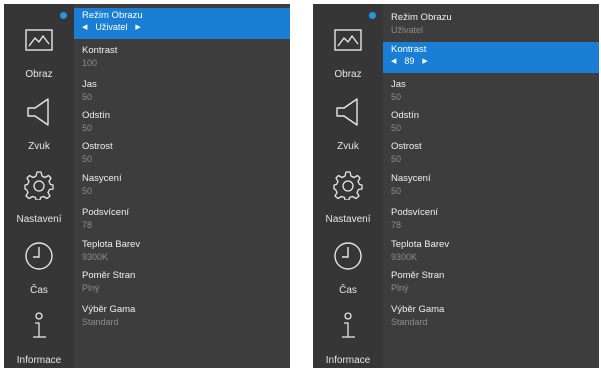 Image resolution: width=601 pixels, height=381 pixels. What do you see at coordinates (90, 63) in the screenshot?
I see `item-value: 100` at bounding box center [90, 63].